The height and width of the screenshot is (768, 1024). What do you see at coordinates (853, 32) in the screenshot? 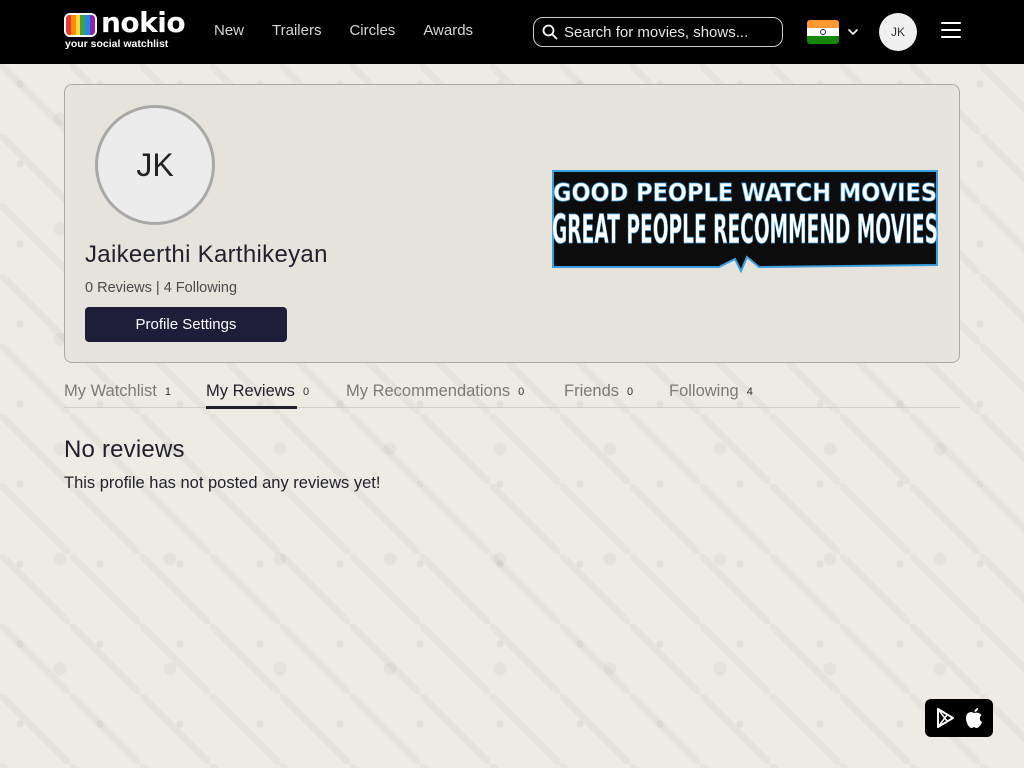
I see `chevron-down-icon` at bounding box center [853, 32].